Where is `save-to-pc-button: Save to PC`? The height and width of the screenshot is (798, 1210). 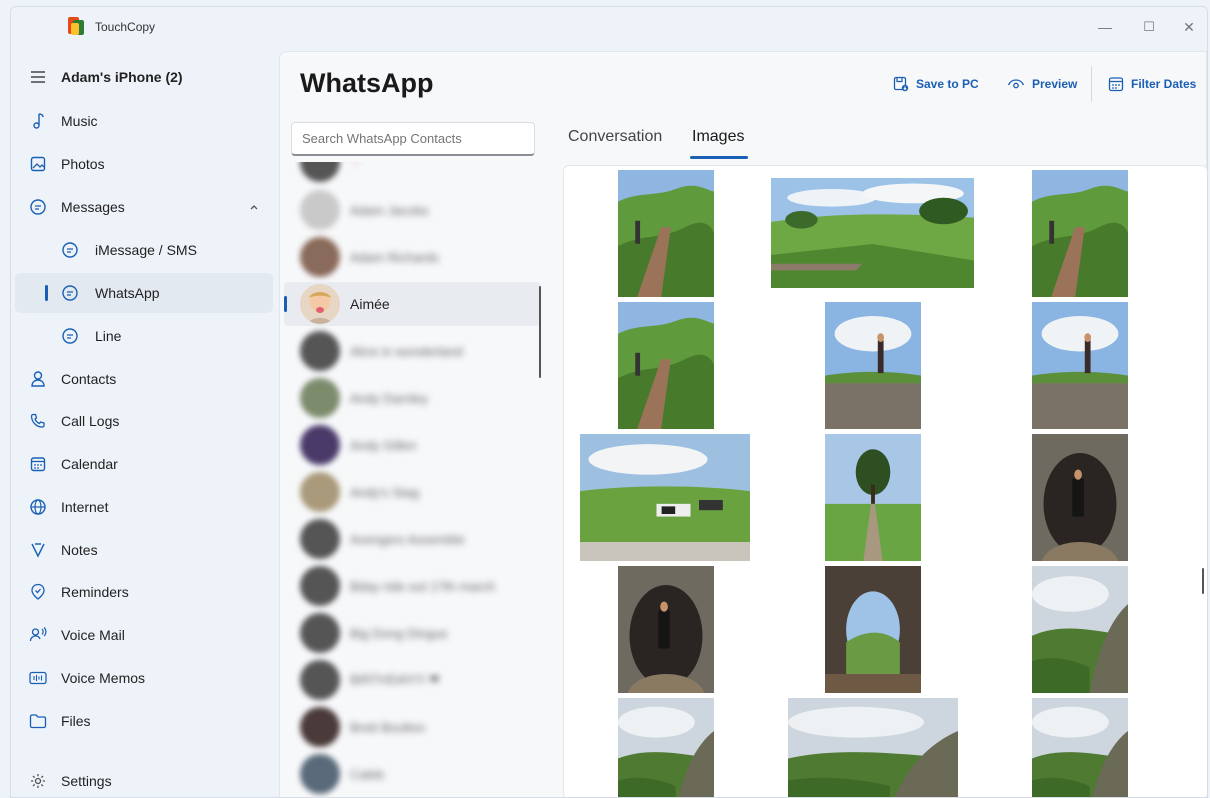 save-to-pc-button: Save to PC is located at coordinates (936, 84).